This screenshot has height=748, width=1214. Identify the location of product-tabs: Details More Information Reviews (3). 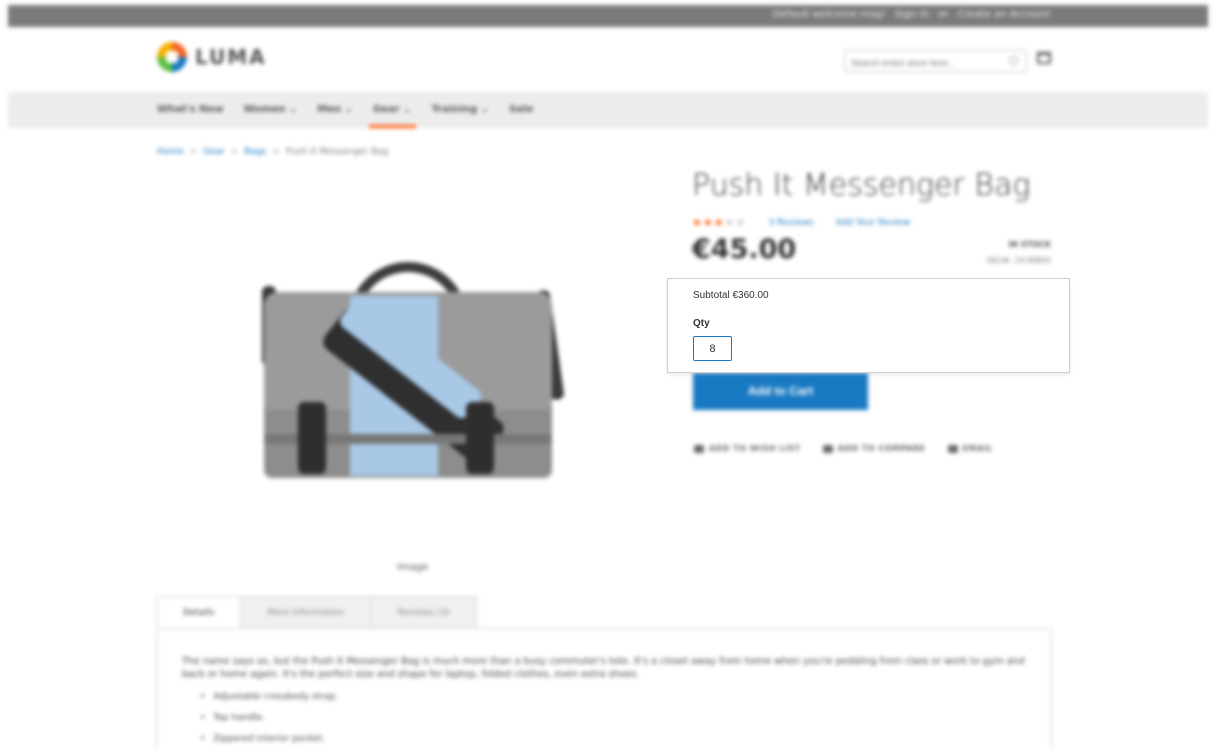
(316, 612).